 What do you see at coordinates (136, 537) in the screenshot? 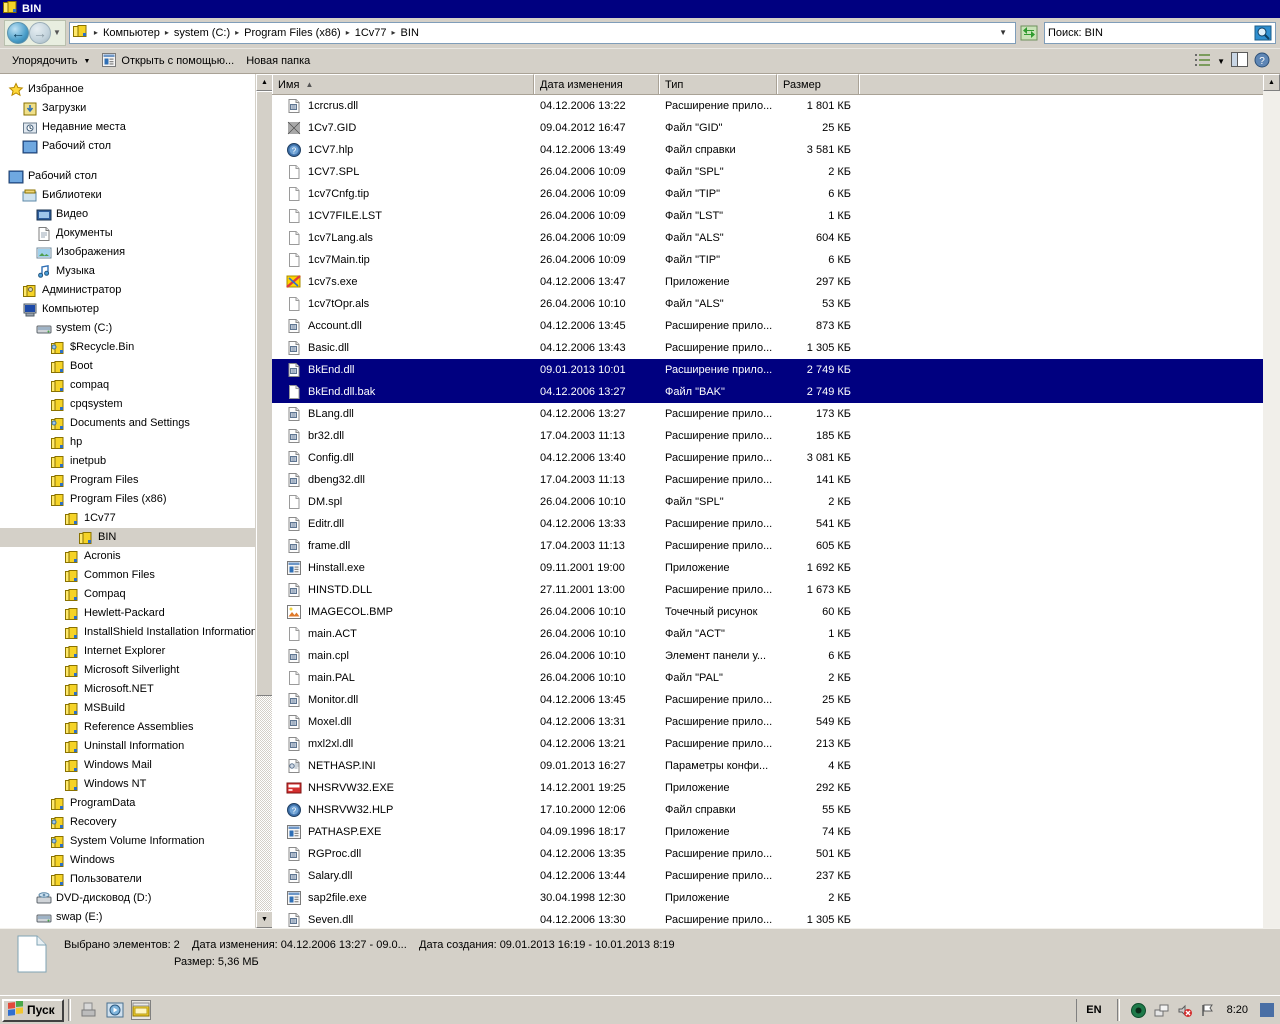
I see `tree-item-bin: BIN` at bounding box center [136, 537].